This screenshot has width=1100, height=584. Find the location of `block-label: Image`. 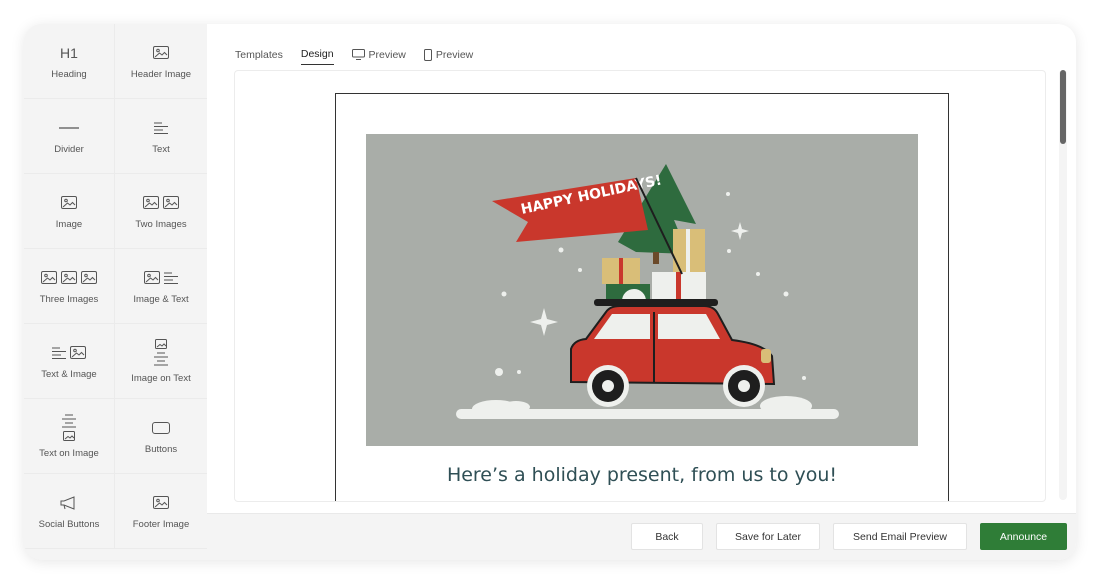

block-label: Image is located at coordinates (69, 224).